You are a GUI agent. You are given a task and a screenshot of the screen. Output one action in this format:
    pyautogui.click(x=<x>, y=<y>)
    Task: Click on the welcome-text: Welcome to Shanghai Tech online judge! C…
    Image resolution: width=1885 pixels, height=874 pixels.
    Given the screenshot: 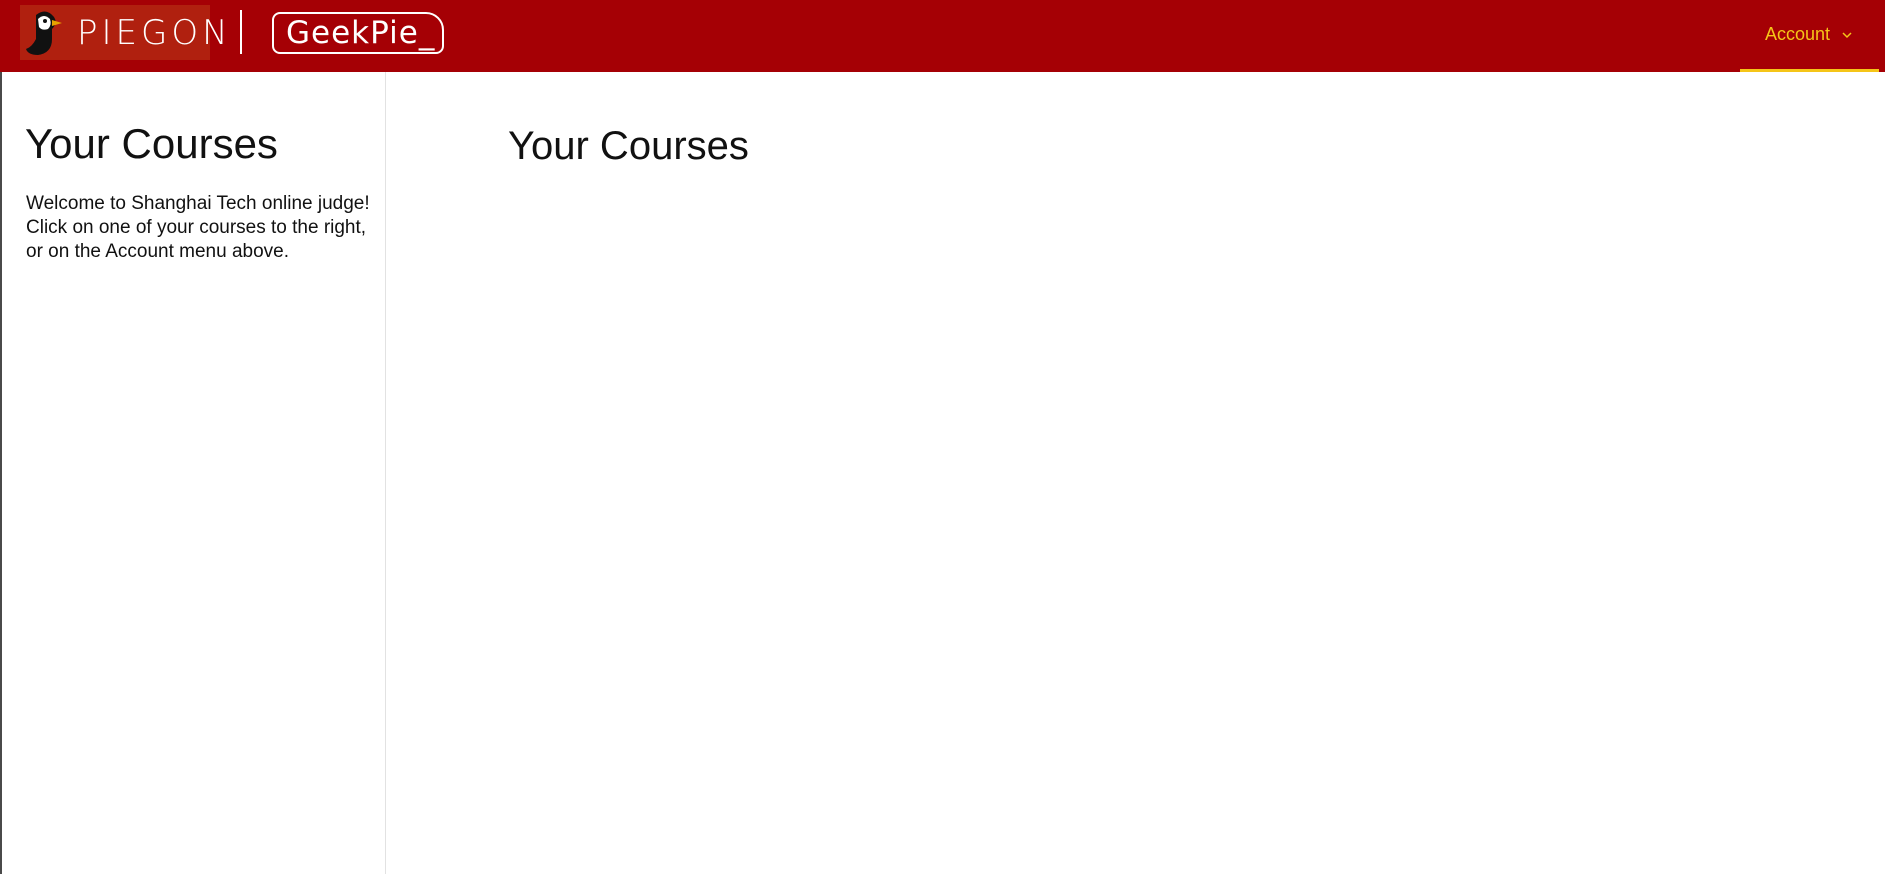 What is the action you would take?
    pyautogui.click(x=198, y=227)
    